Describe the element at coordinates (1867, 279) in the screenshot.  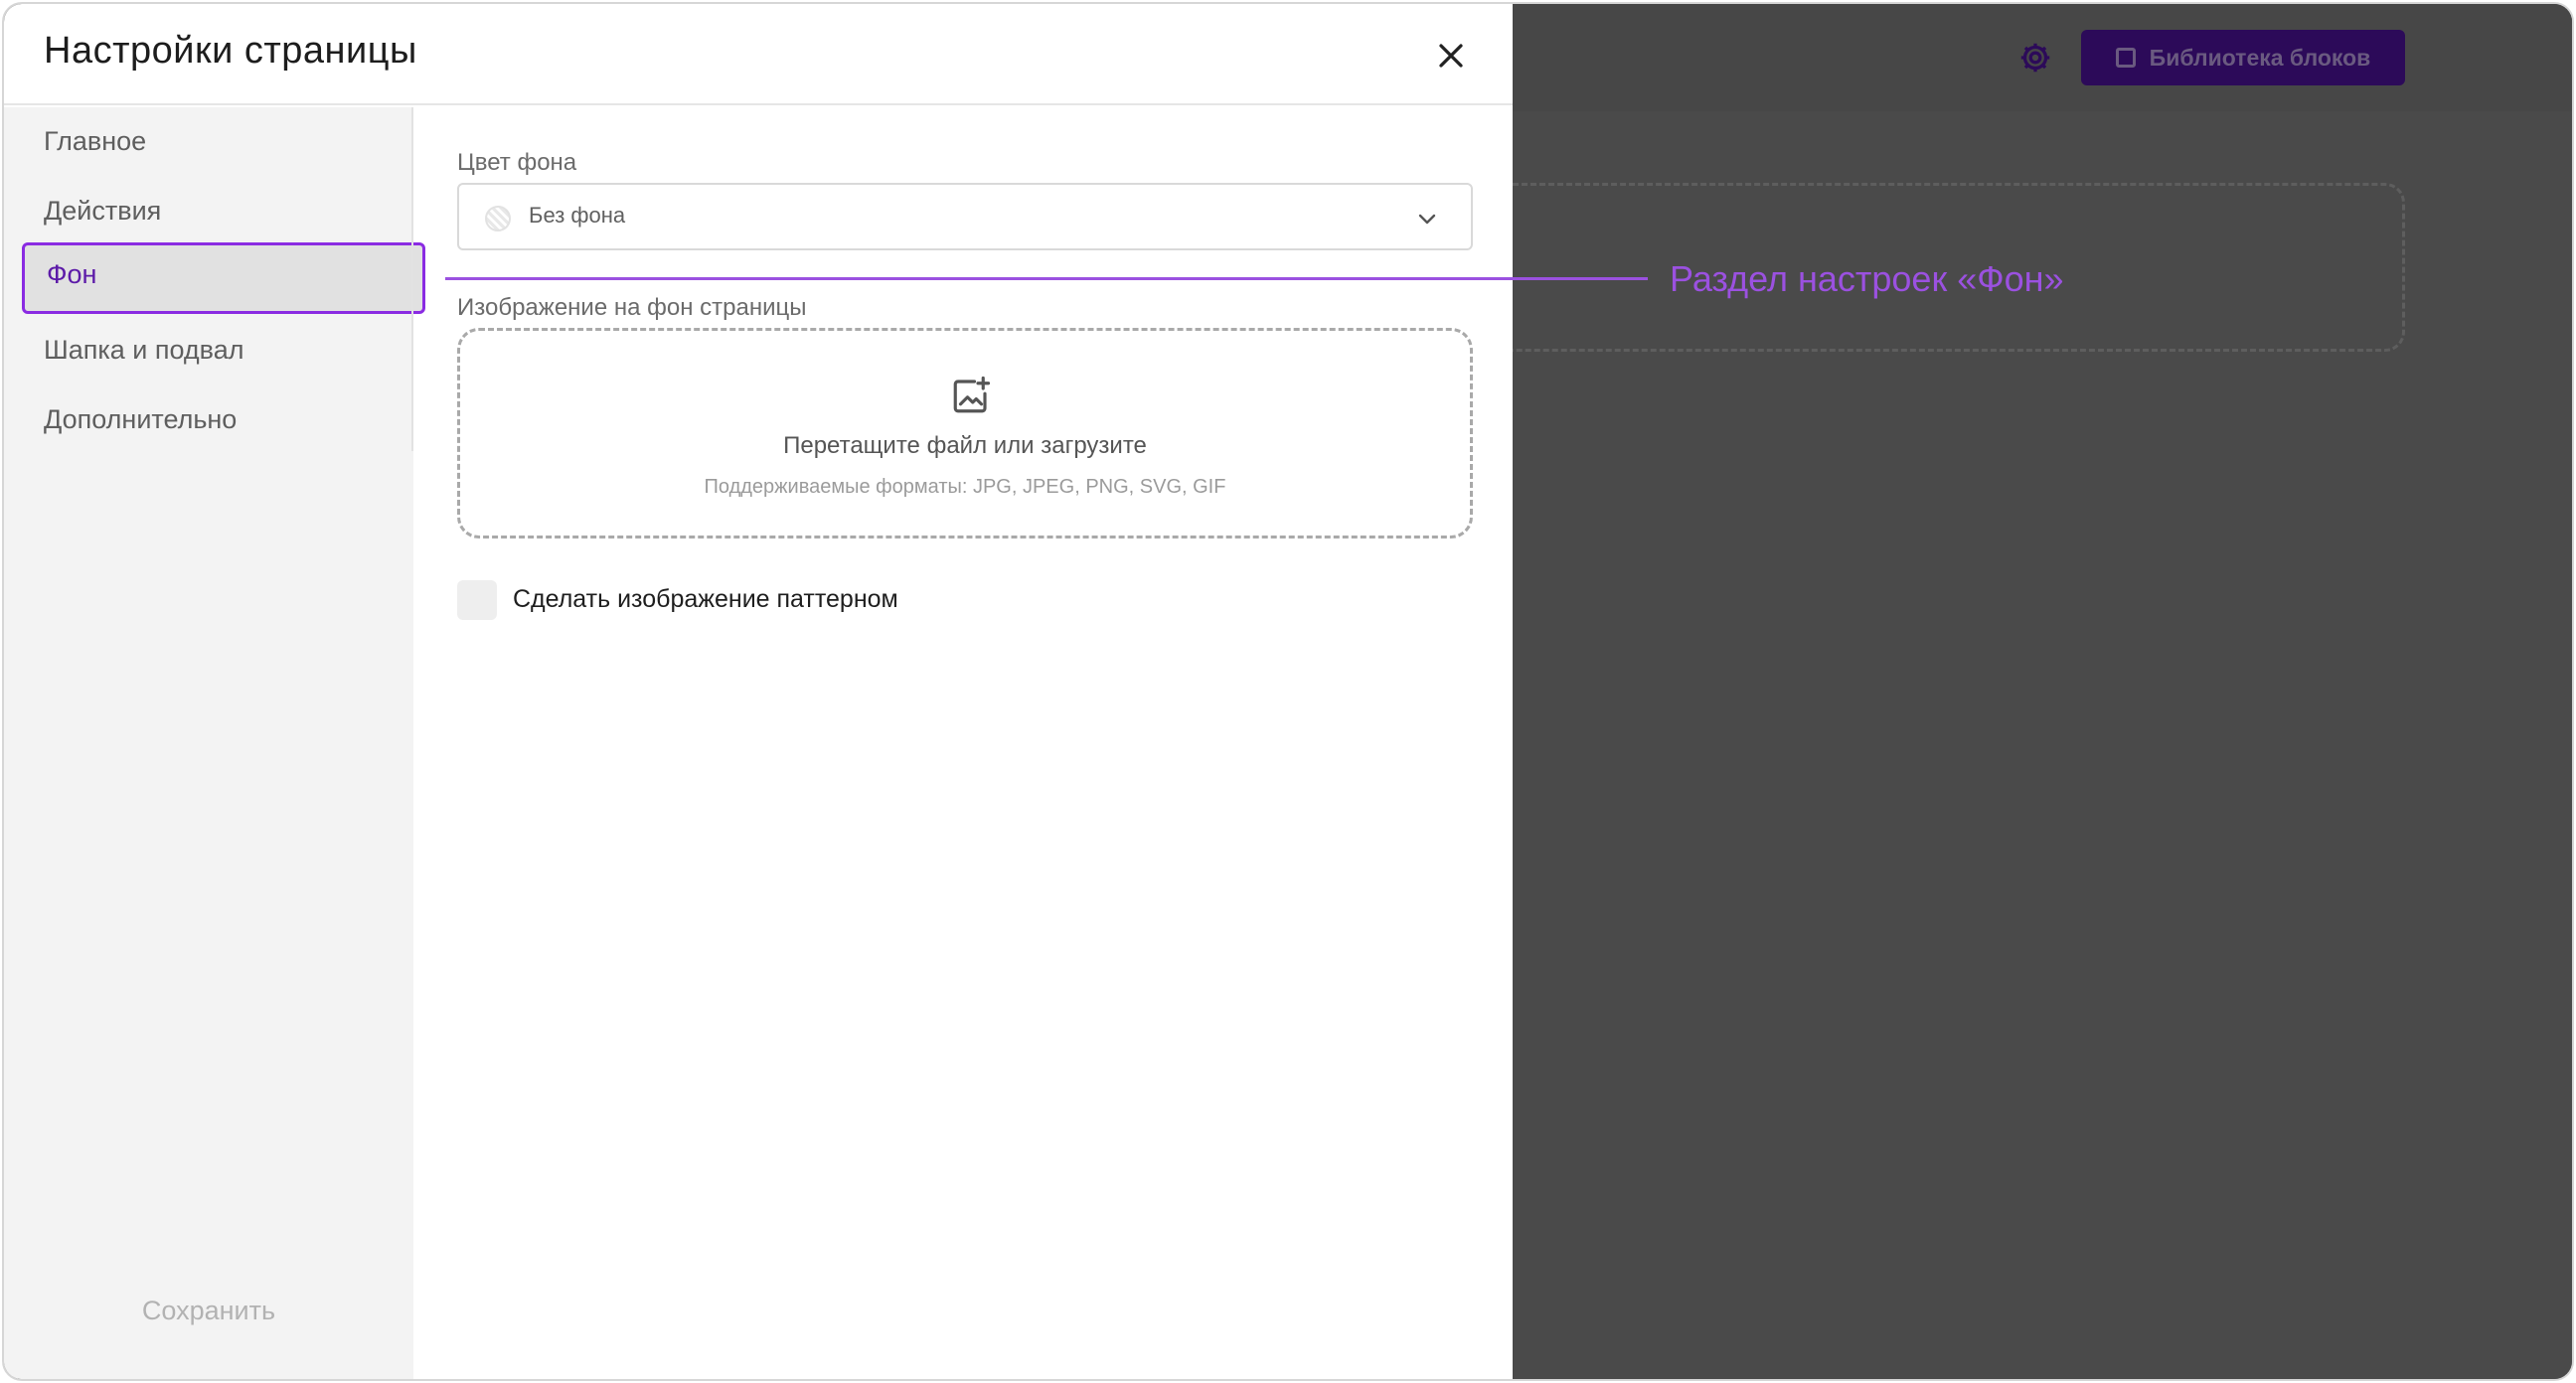
I see `annotation-text: Раздел настроек «Фон»` at that location.